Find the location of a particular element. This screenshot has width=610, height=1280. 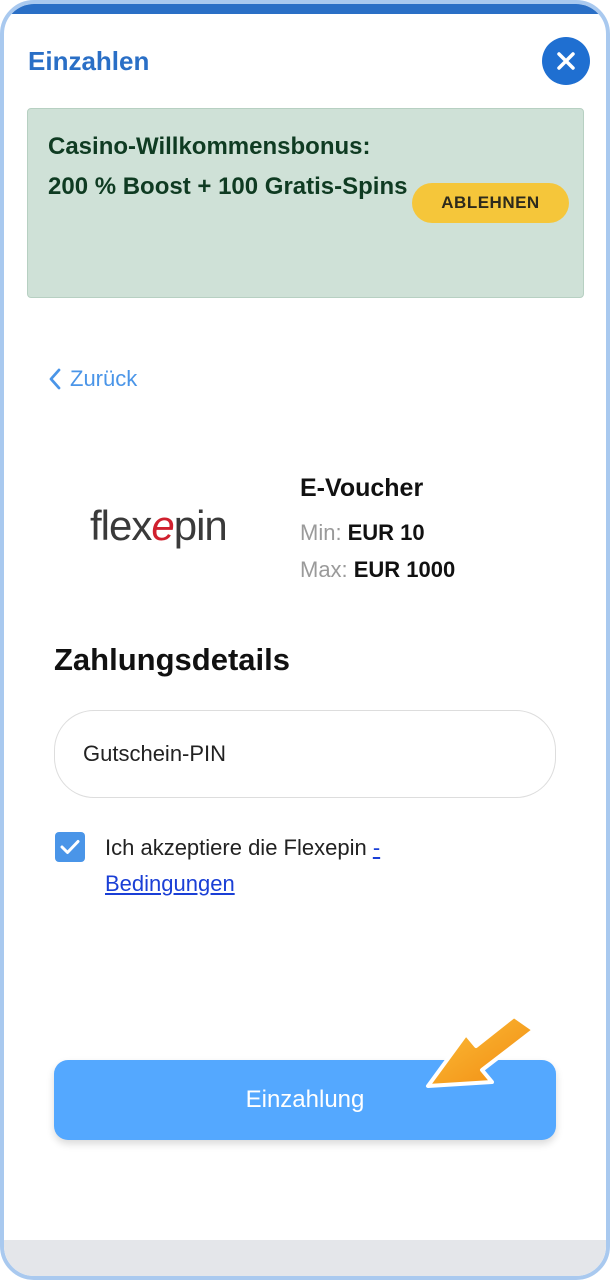

terms-checkbox is located at coordinates (70, 847).